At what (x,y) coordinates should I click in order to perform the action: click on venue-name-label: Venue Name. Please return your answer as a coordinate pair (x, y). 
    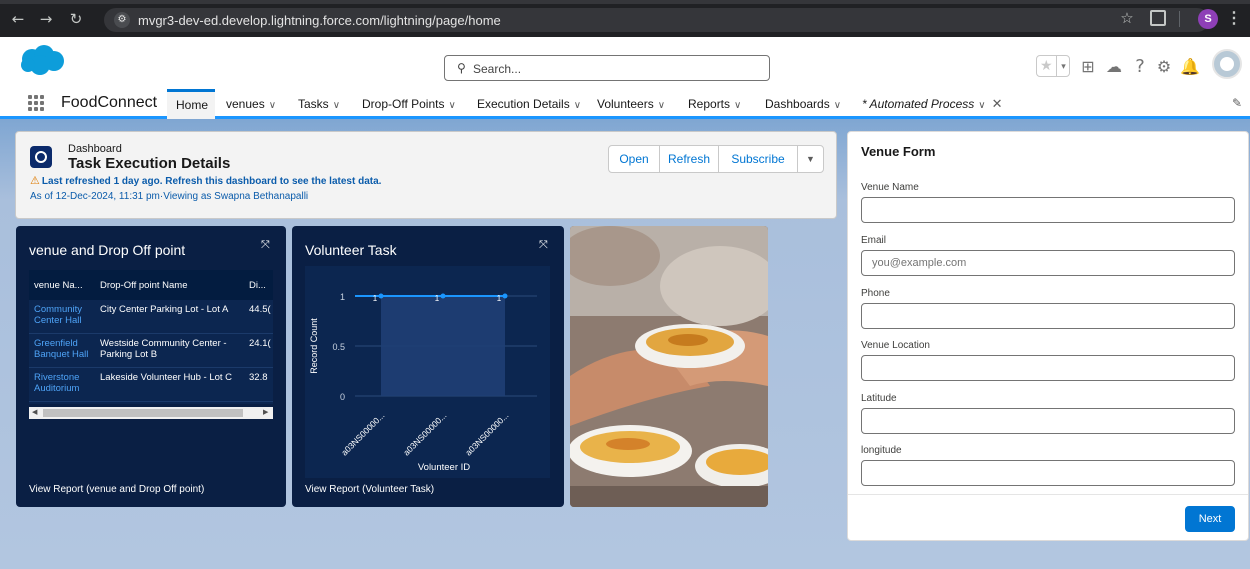
    Looking at the image, I should click on (890, 187).